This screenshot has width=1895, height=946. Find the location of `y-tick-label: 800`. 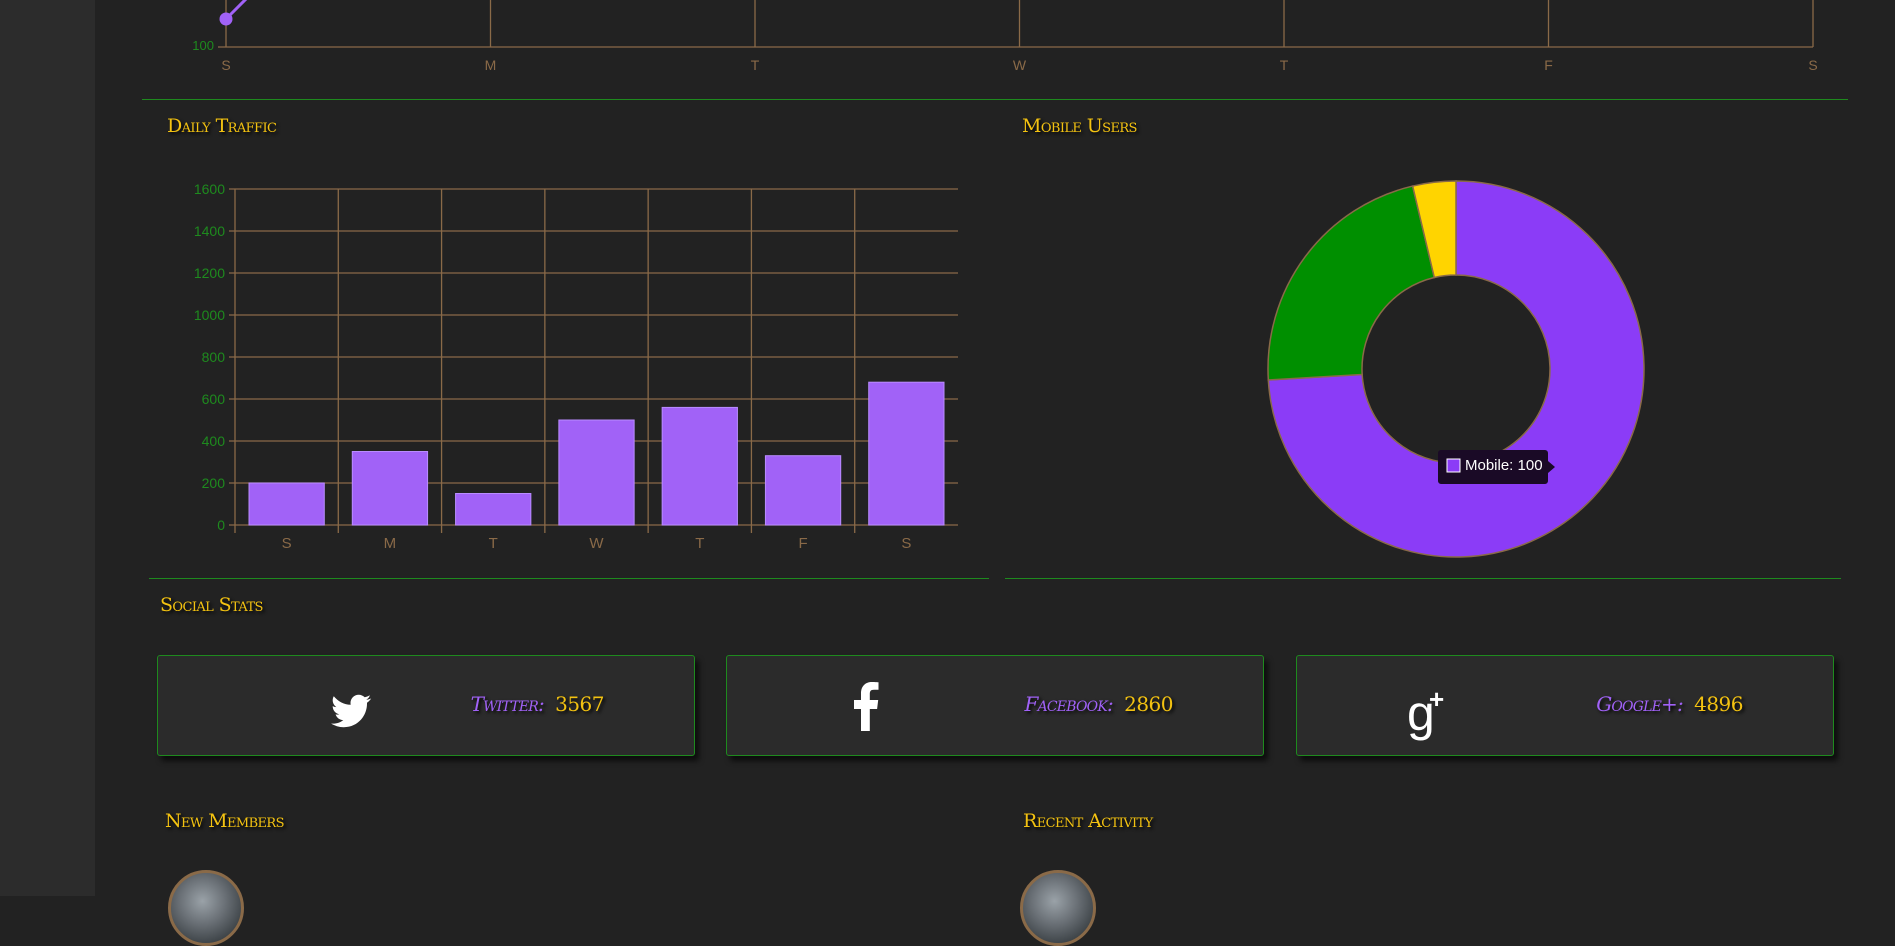

y-tick-label: 800 is located at coordinates (214, 357).